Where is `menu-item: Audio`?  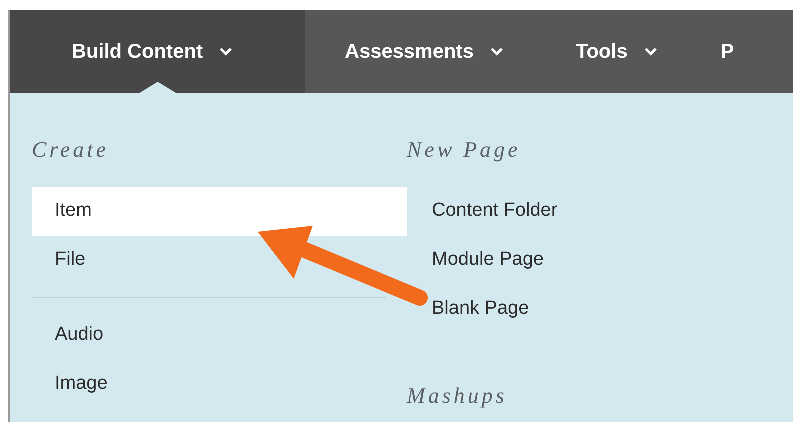
menu-item: Audio is located at coordinates (219, 335).